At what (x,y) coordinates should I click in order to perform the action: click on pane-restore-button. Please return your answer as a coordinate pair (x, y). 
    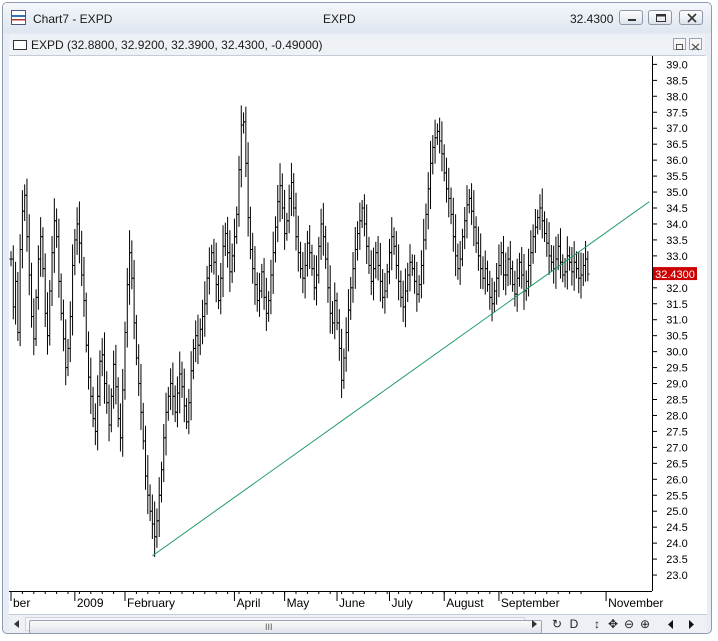
    Looking at the image, I should click on (679, 44).